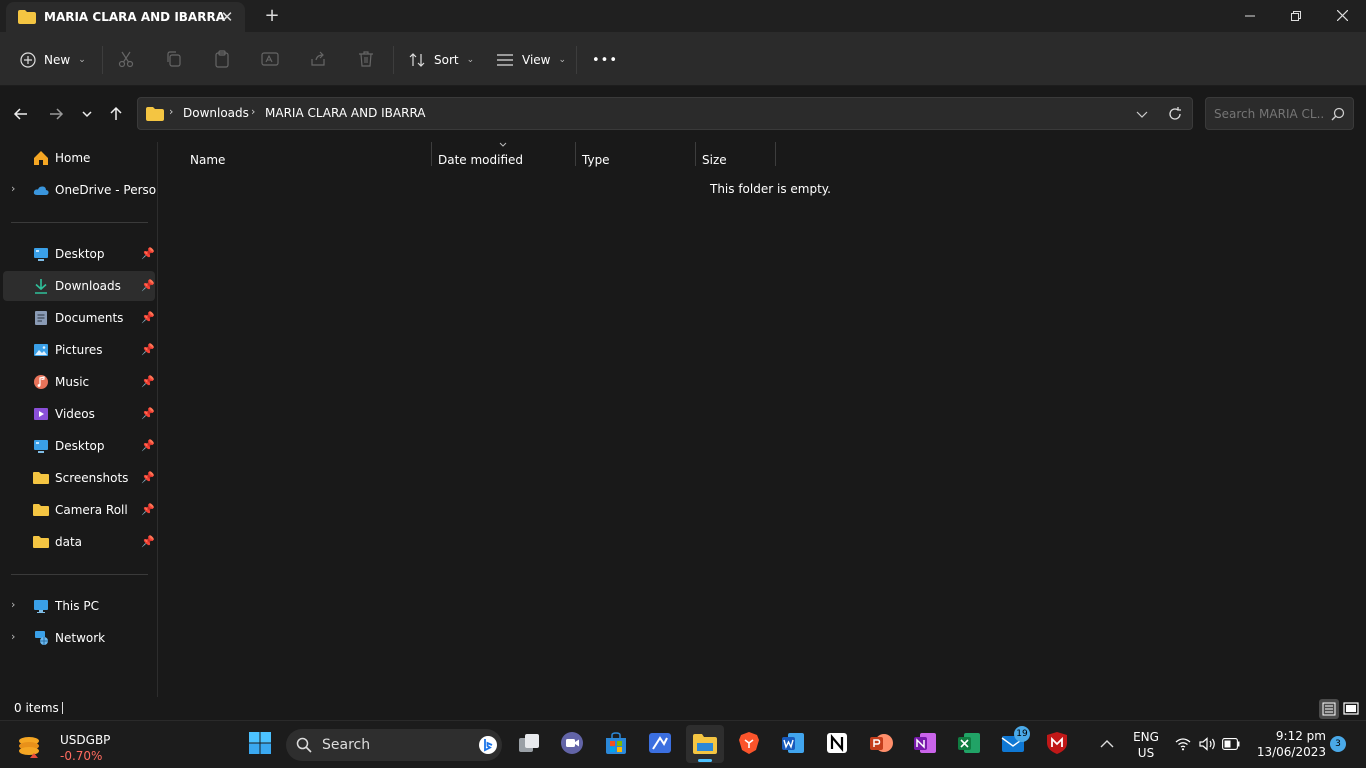 This screenshot has height=768, width=1366. What do you see at coordinates (53, 60) in the screenshot?
I see `new-button: New ⌄` at bounding box center [53, 60].